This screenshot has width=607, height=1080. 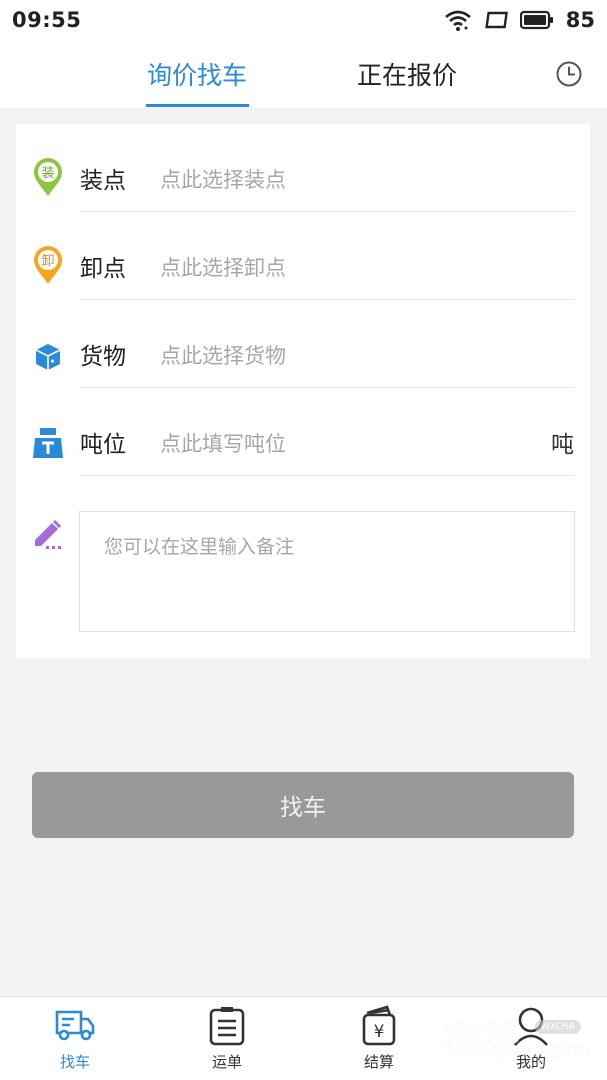 What do you see at coordinates (303, 805) in the screenshot?
I see `find-truck-button: 找车` at bounding box center [303, 805].